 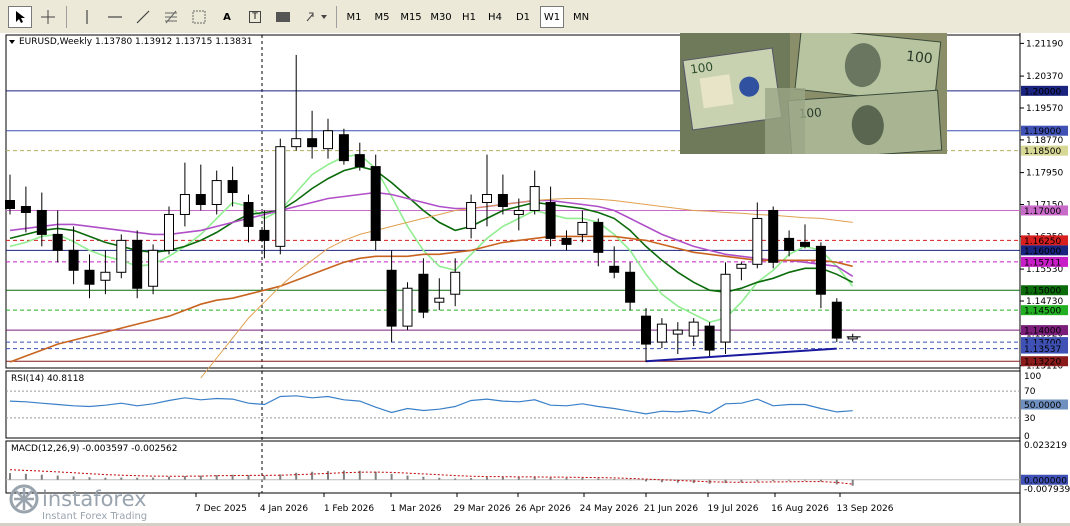 What do you see at coordinates (94, 449) in the screenshot?
I see `macd-title: MACD(12,26,9) -0.003597 -0.002562` at bounding box center [94, 449].